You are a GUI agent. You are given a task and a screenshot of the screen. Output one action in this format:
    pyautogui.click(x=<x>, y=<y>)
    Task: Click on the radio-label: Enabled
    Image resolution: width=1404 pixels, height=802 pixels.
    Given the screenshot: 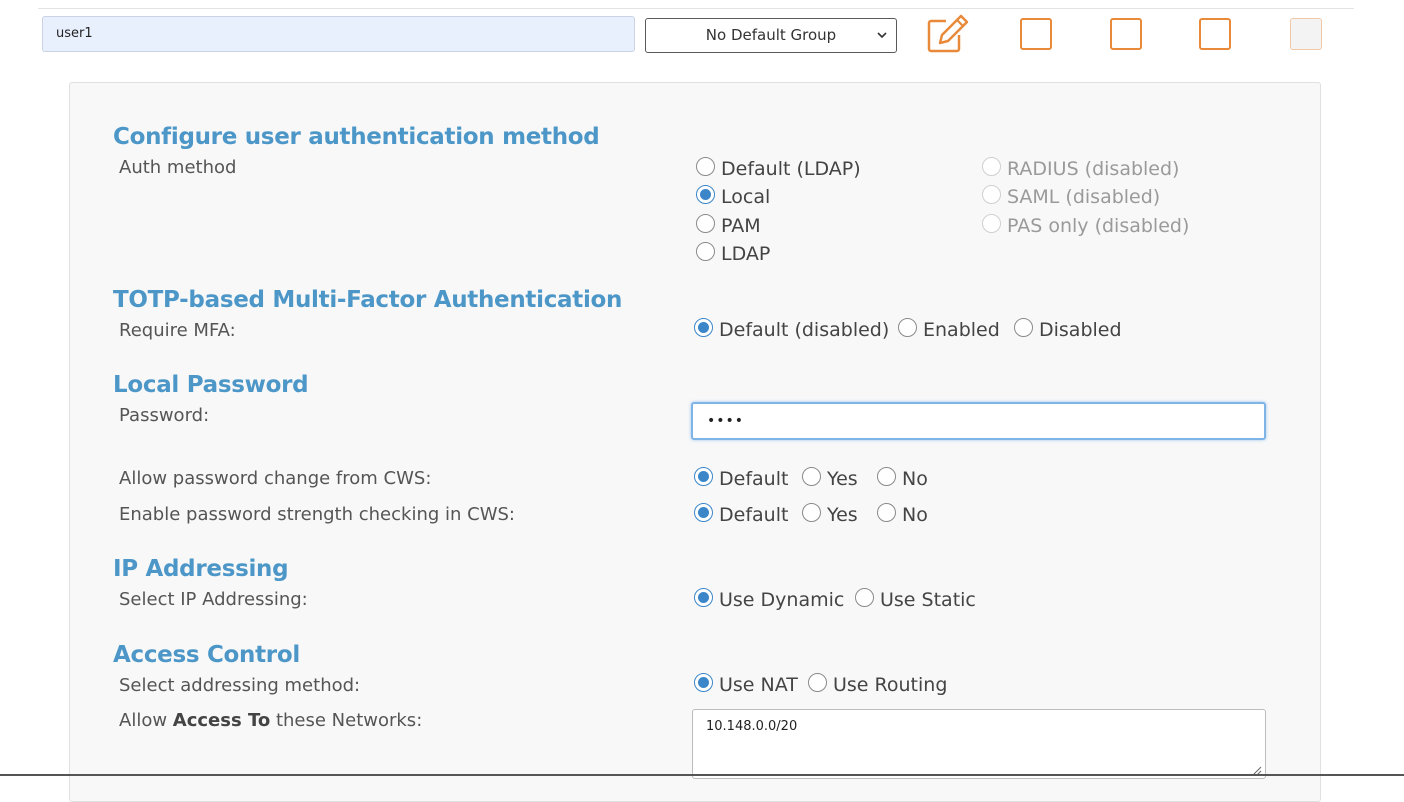 What is the action you would take?
    pyautogui.click(x=961, y=330)
    